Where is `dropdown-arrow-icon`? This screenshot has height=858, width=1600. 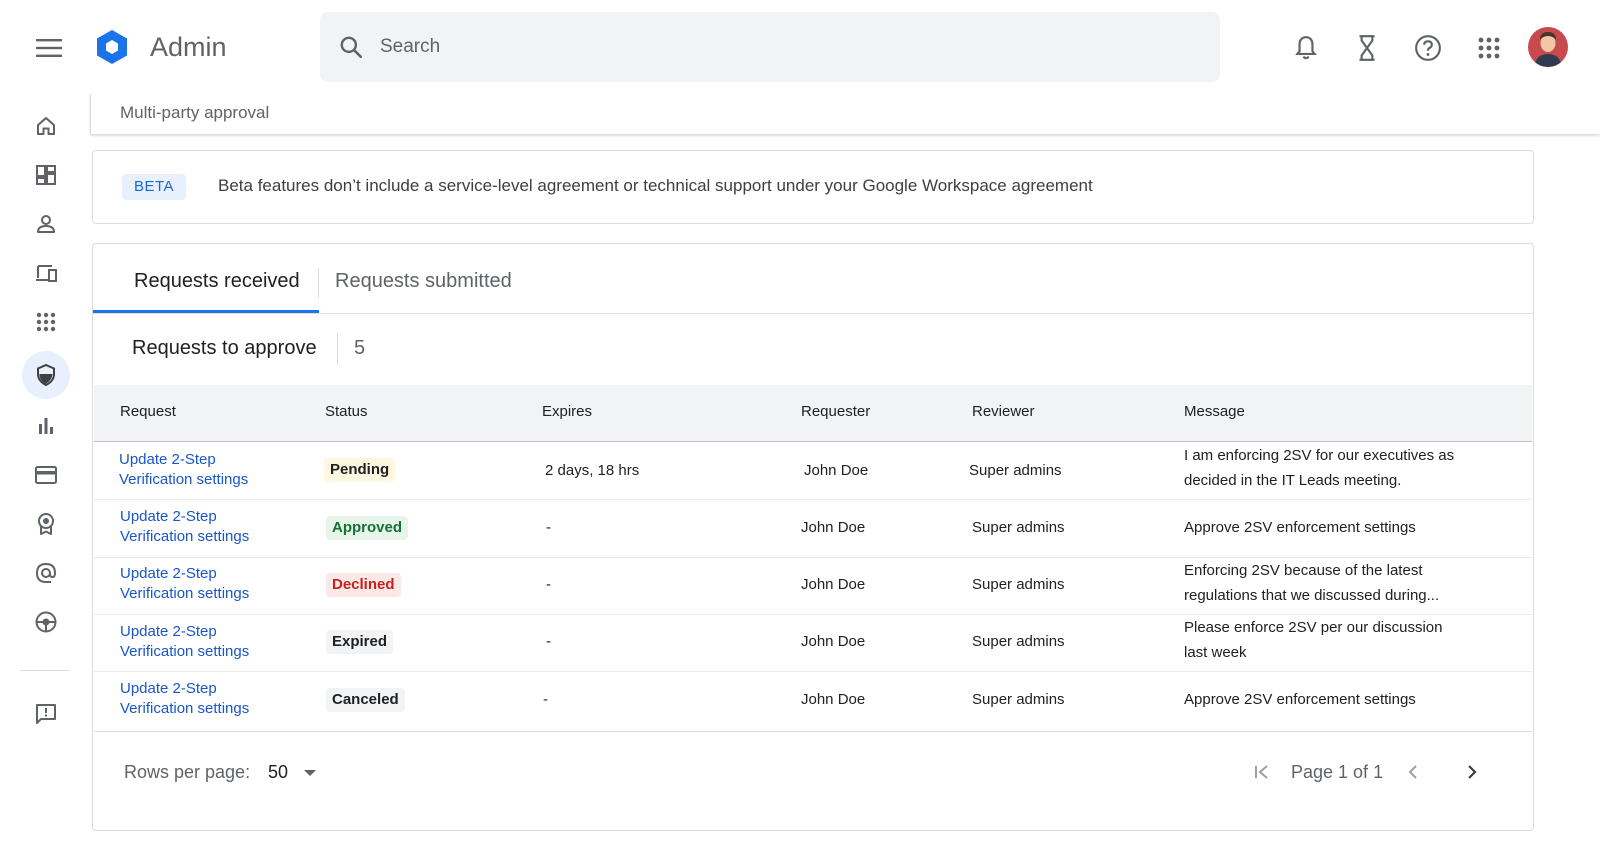 dropdown-arrow-icon is located at coordinates (310, 772).